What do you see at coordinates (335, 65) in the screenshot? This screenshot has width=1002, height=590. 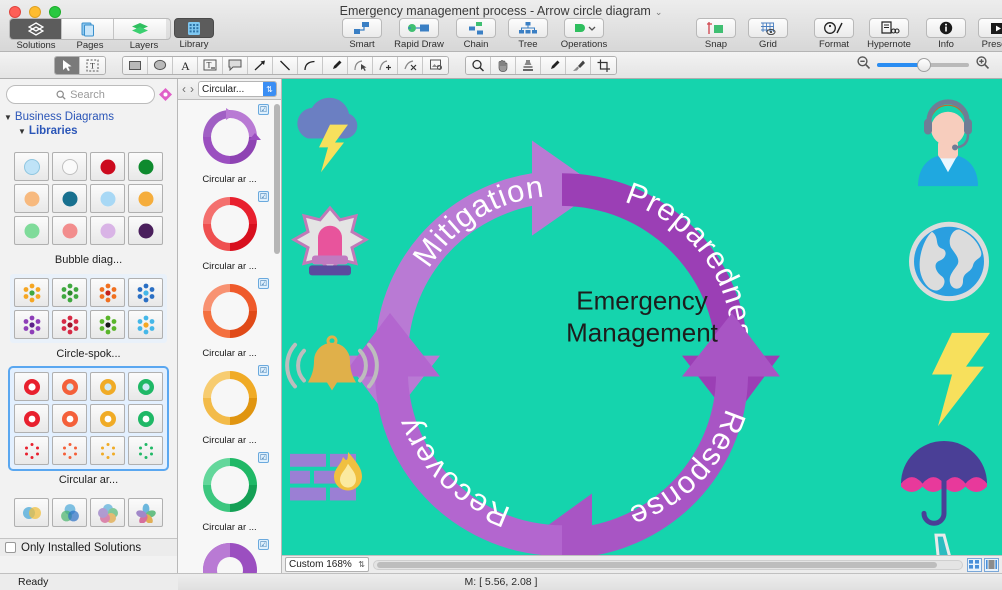 I see `pen-tool` at bounding box center [335, 65].